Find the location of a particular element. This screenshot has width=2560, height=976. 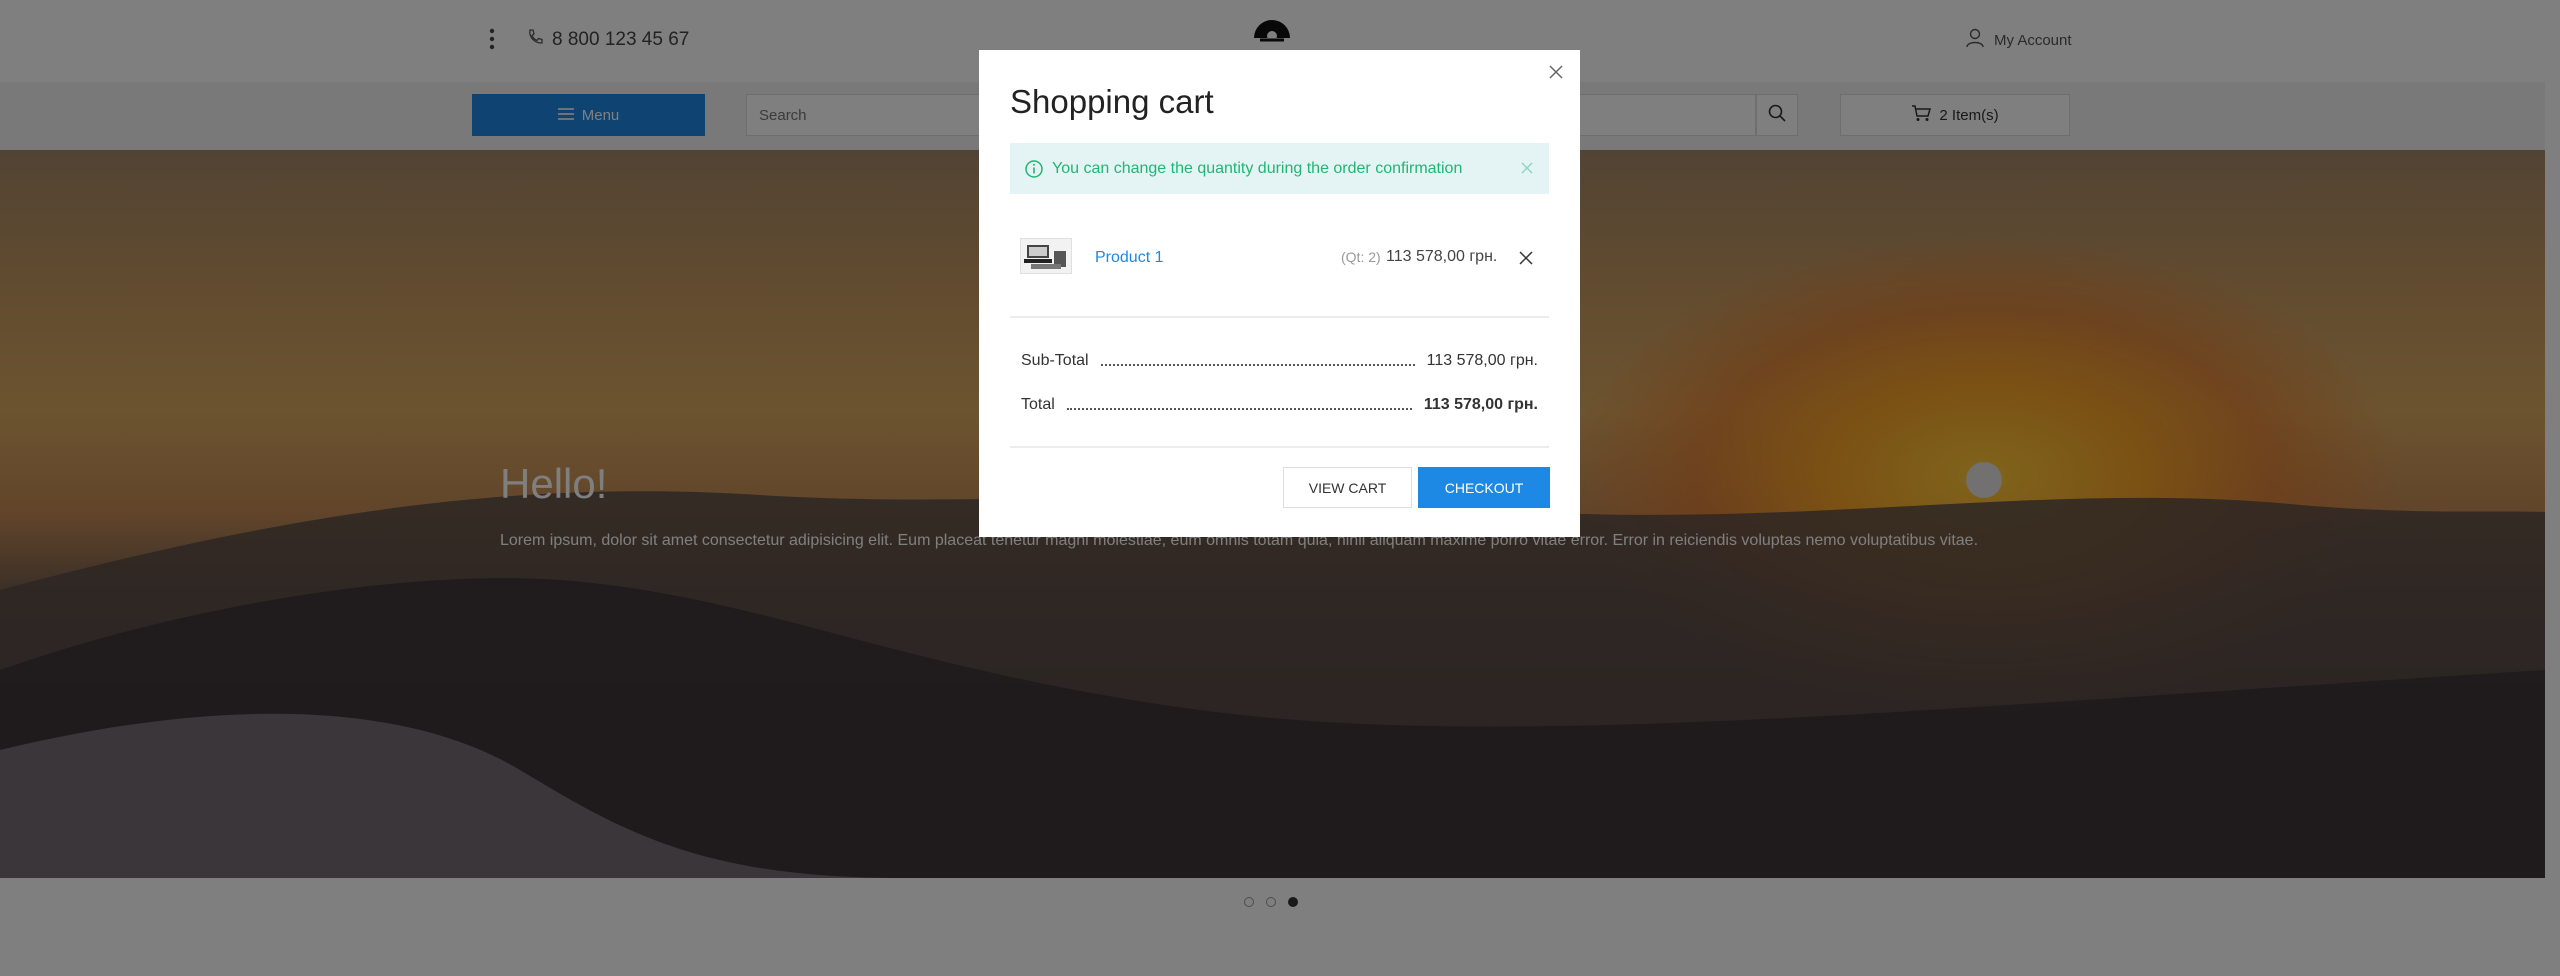

alert-close-icon is located at coordinates (1527, 168).